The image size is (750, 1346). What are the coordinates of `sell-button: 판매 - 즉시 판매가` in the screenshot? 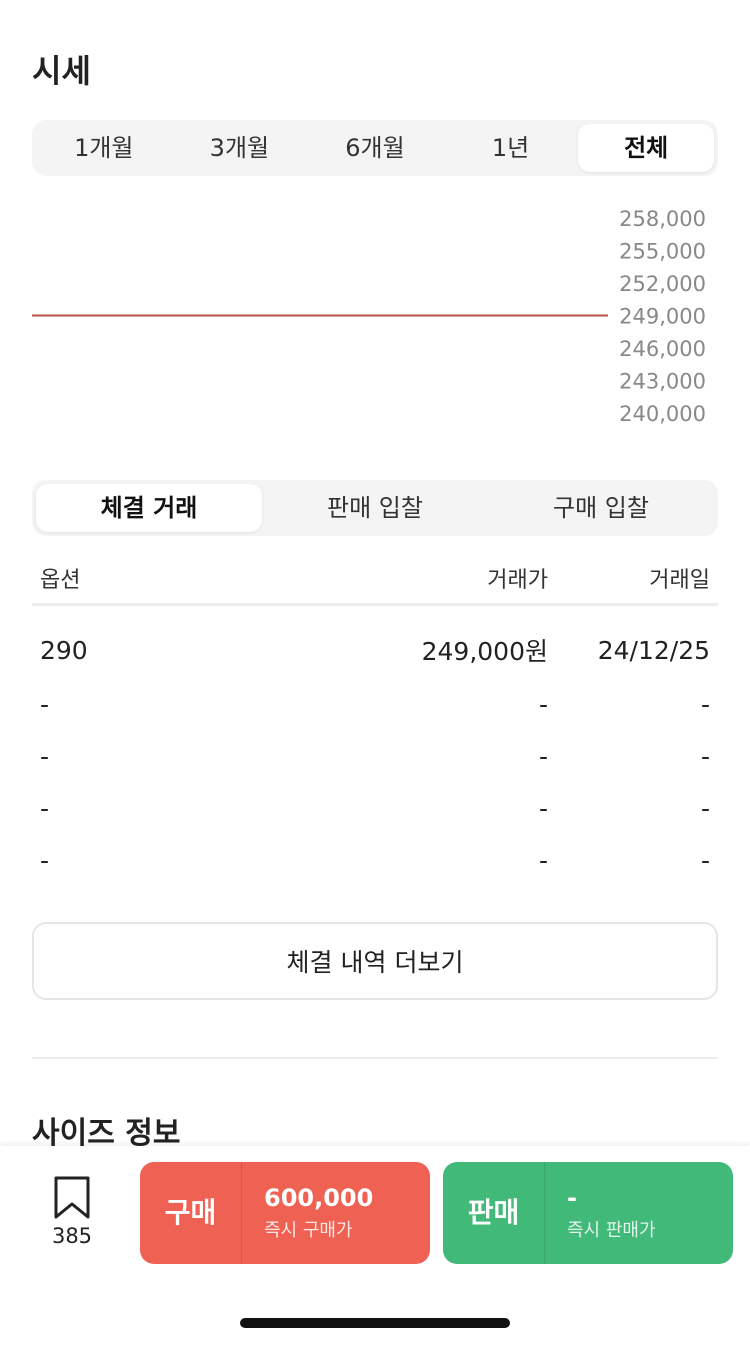 It's located at (588, 1213).